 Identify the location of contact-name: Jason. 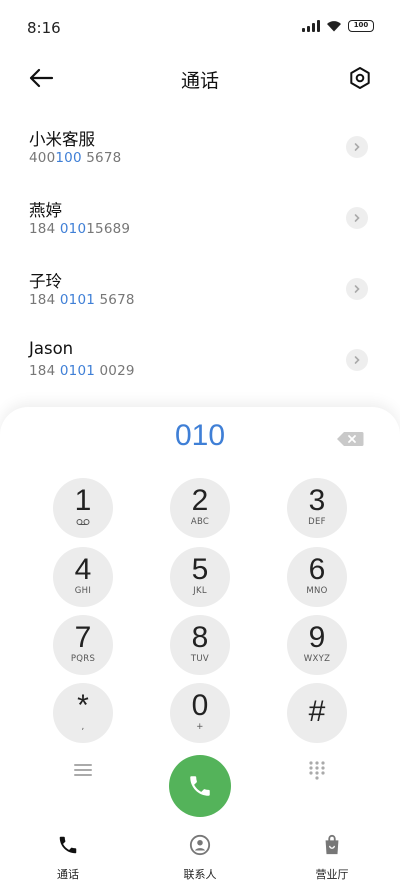
(51, 348).